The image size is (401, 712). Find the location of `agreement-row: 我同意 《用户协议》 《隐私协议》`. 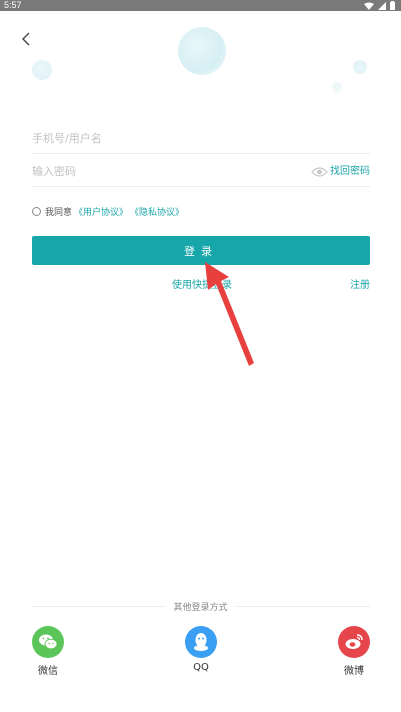

agreement-row: 我同意 《用户协议》 《隐私协议》 is located at coordinates (108, 211).